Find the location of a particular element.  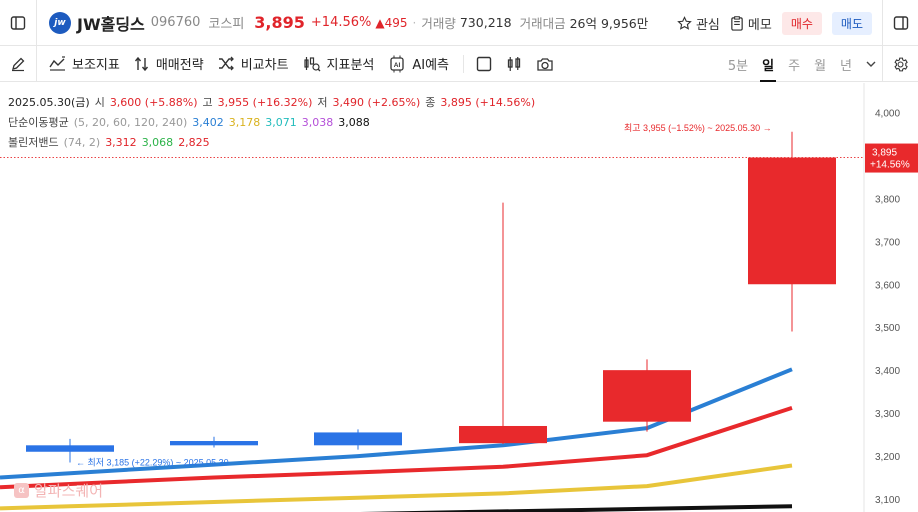

interest-label: 관심 is located at coordinates (707, 25).